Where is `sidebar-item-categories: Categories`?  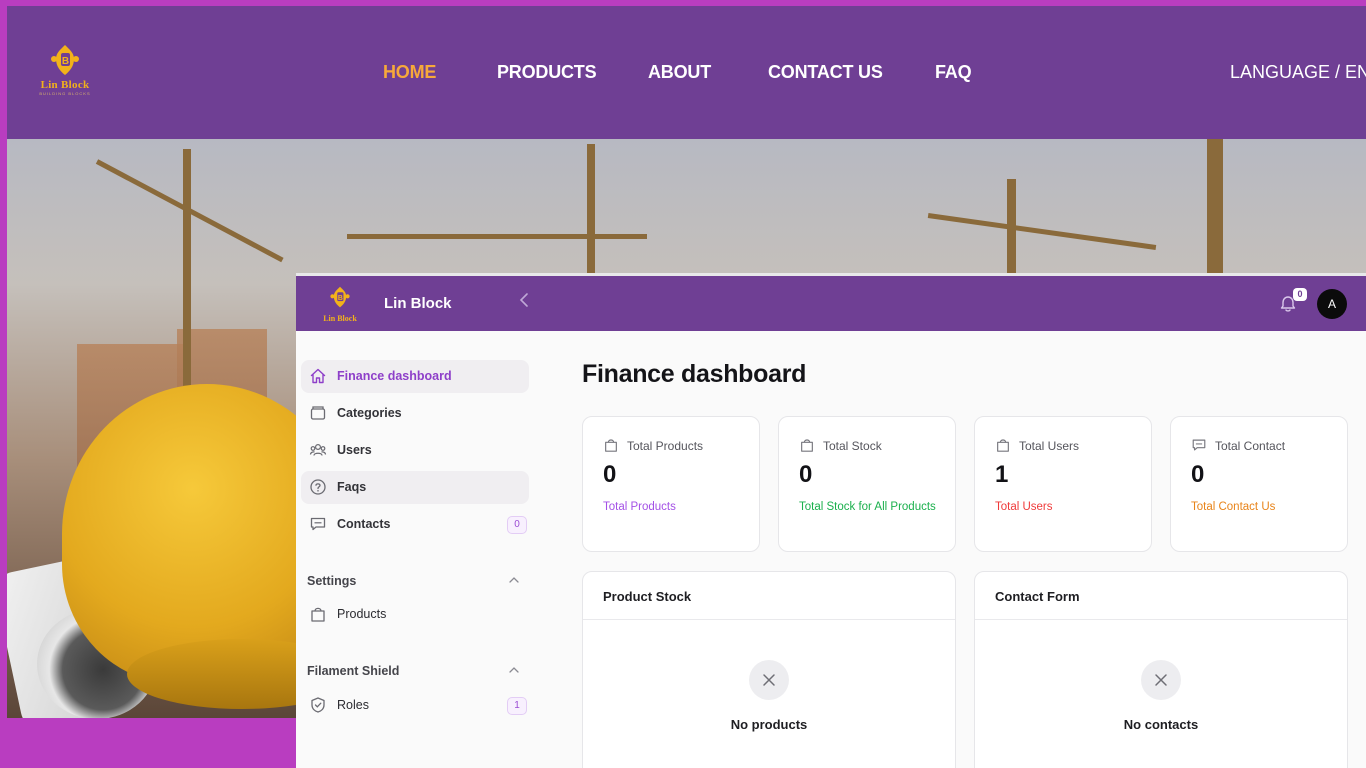 sidebar-item-categories: Categories is located at coordinates (415, 413).